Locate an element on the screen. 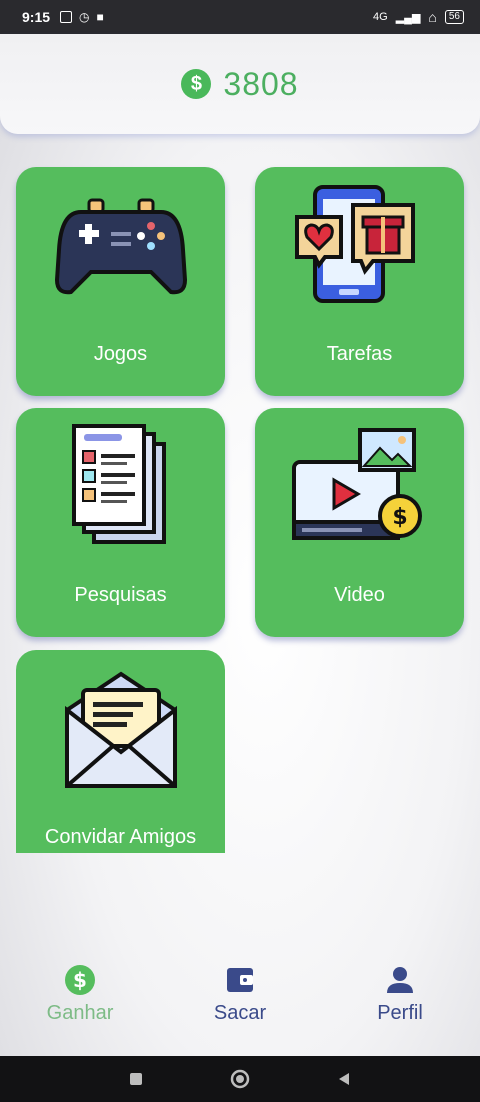  nav-label: Ganhar is located at coordinates (80, 1013).